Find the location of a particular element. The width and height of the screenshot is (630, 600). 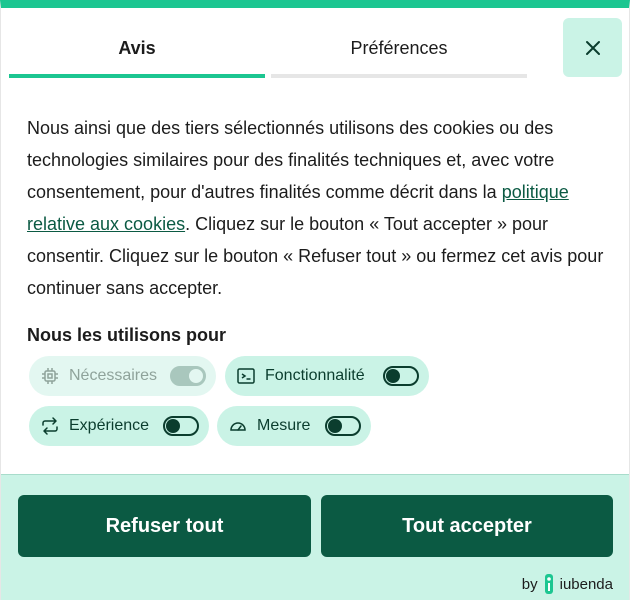

tab-bar: Avis Préférences is located at coordinates (268, 50).